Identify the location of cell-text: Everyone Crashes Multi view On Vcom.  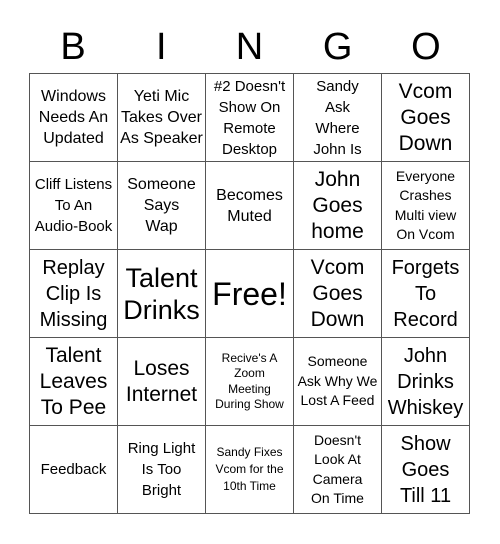
(425, 205).